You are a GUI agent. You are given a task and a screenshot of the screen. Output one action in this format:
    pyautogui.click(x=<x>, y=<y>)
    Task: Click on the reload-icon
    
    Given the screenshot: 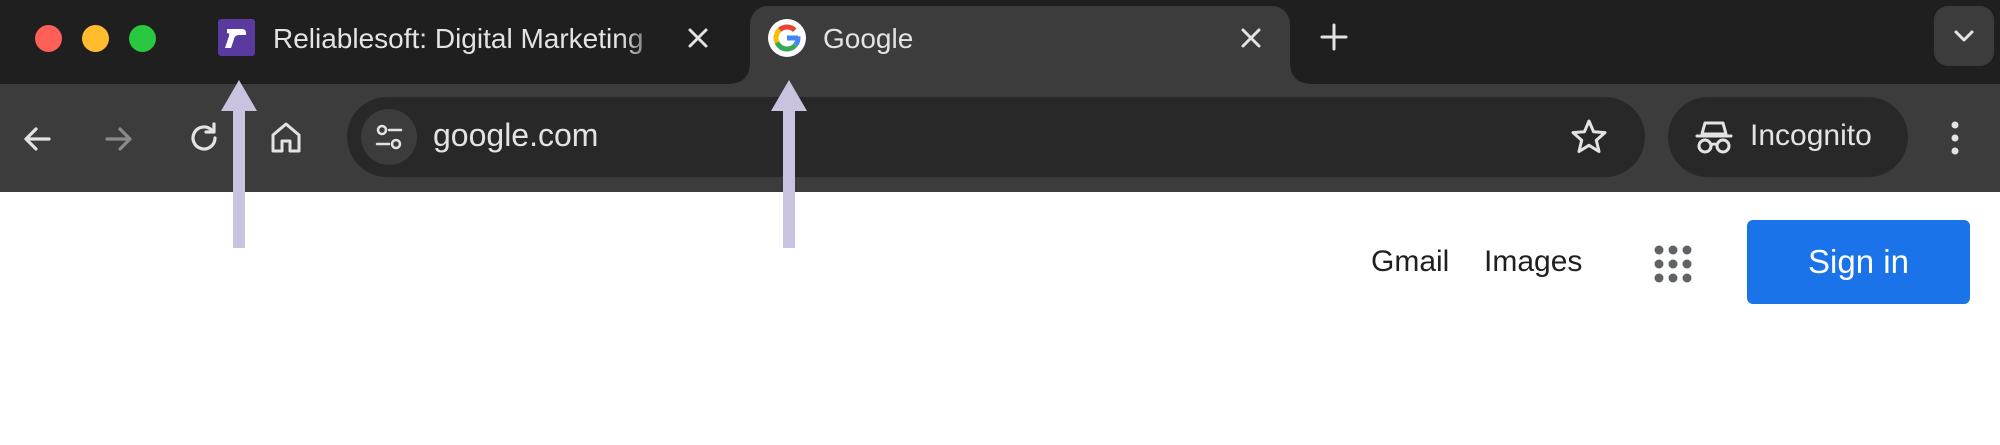 What is the action you would take?
    pyautogui.click(x=204, y=140)
    